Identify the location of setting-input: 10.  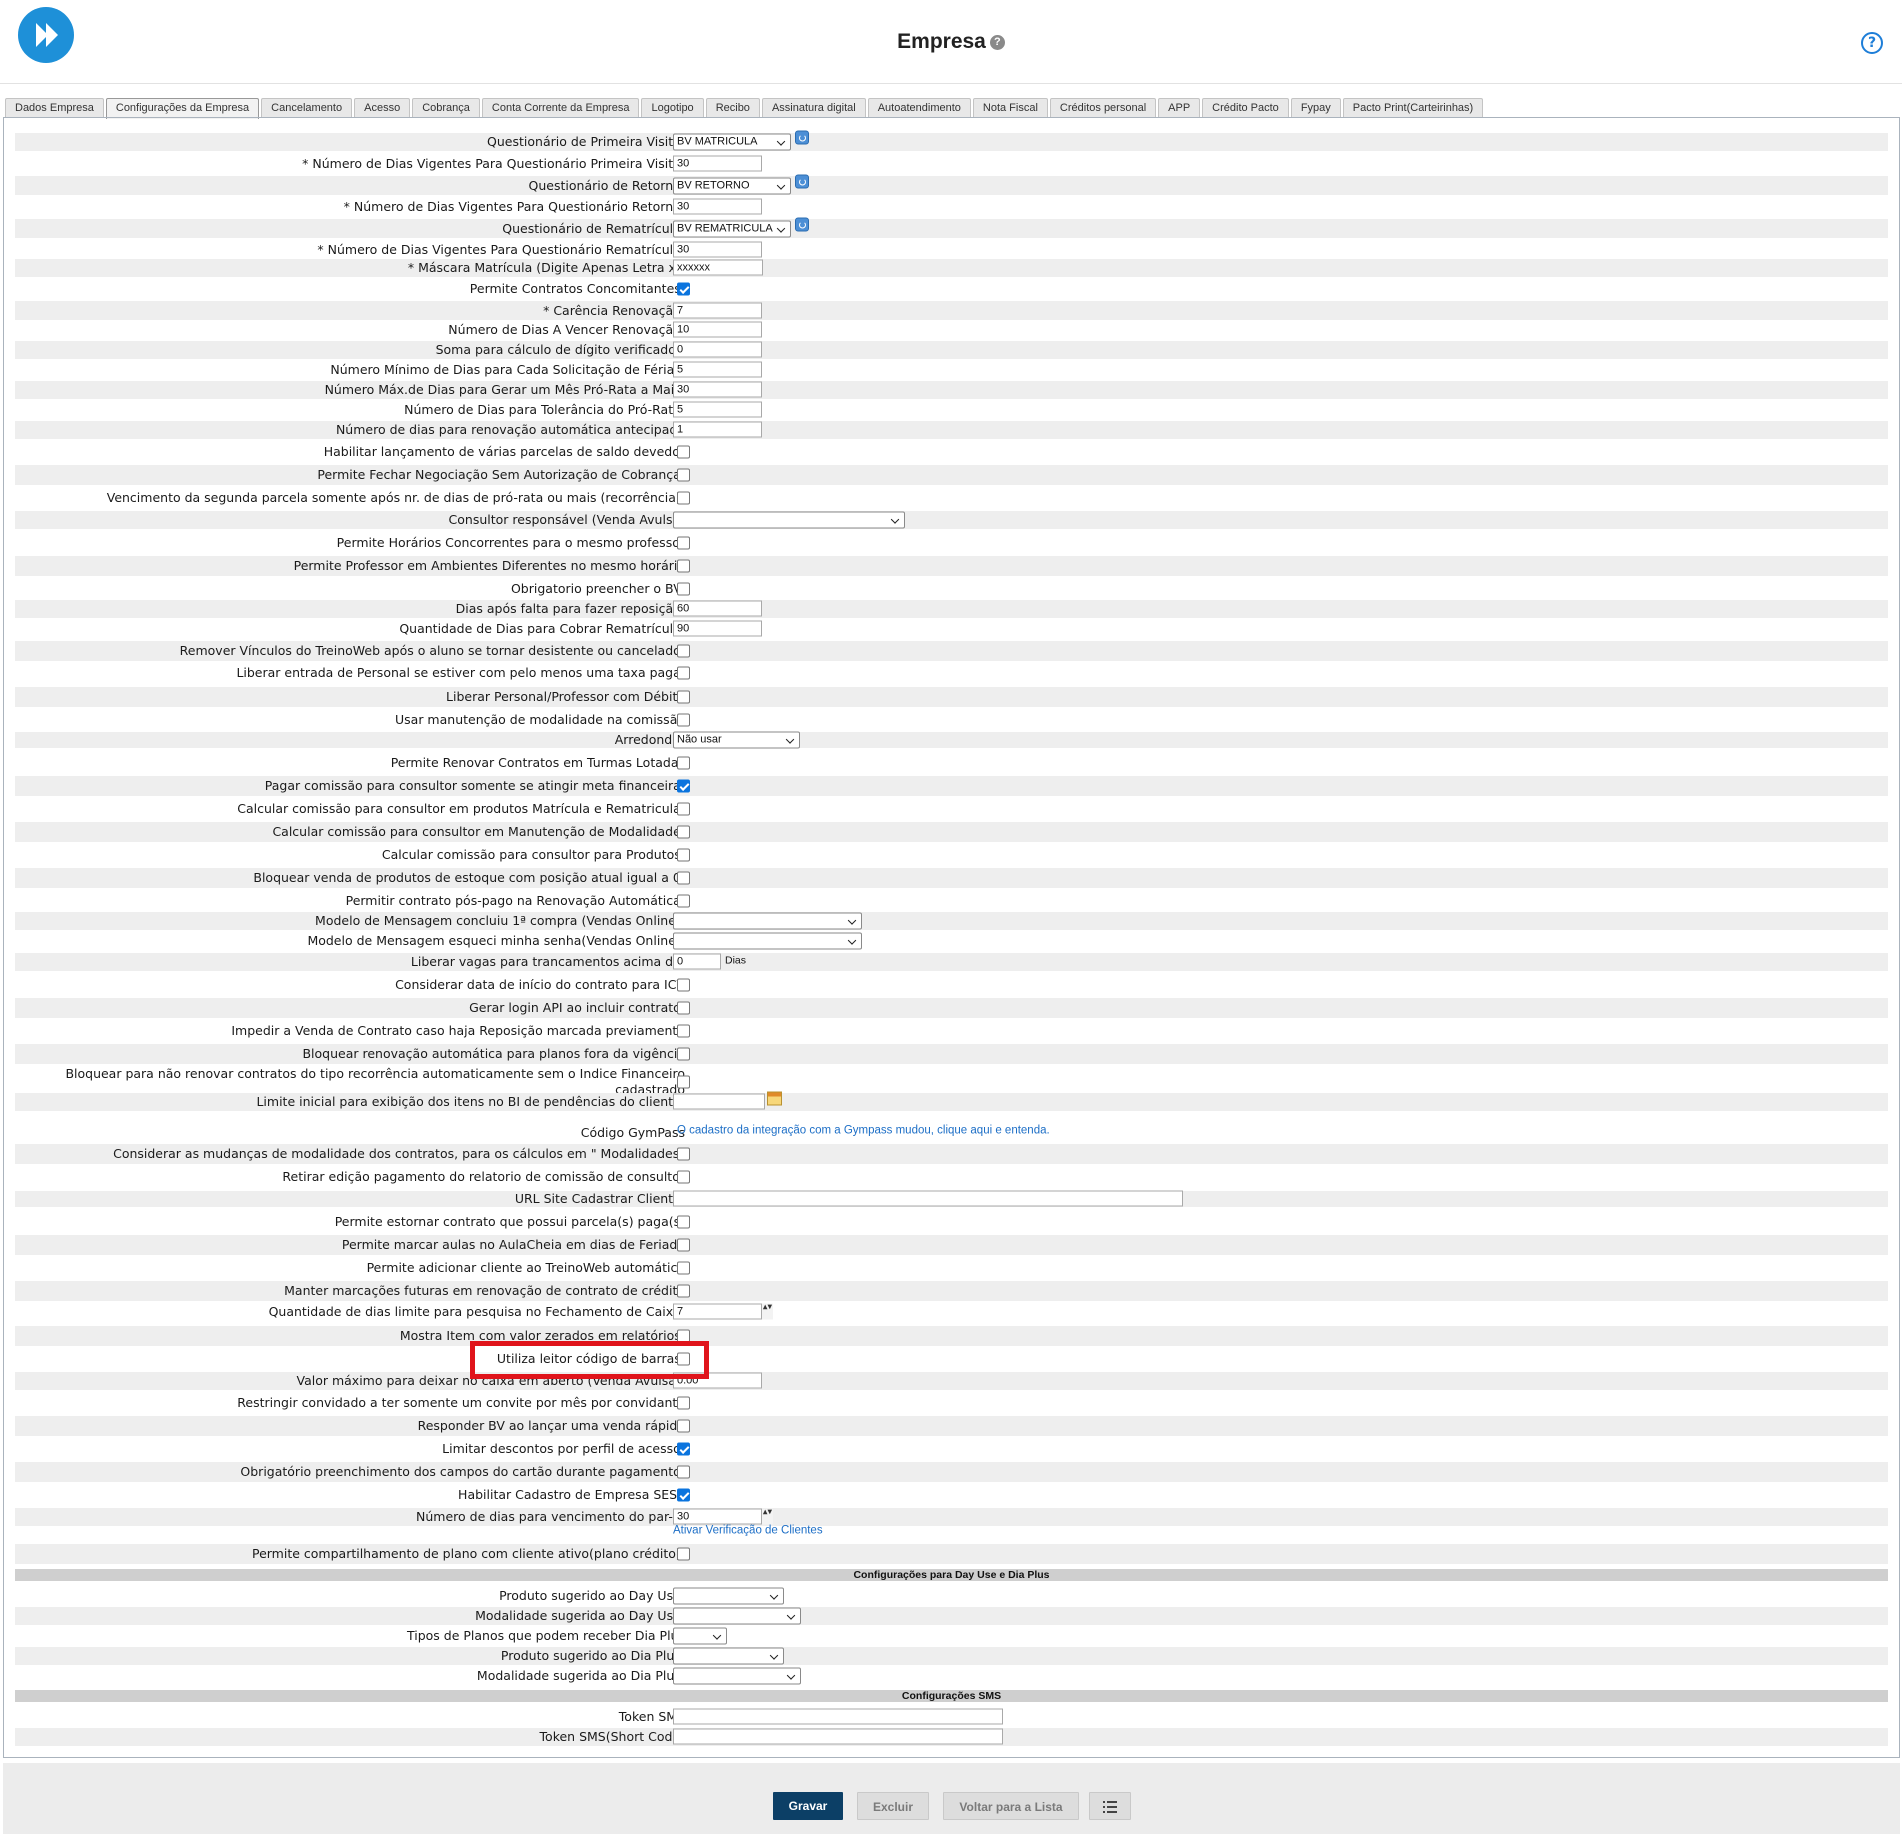
(717, 329).